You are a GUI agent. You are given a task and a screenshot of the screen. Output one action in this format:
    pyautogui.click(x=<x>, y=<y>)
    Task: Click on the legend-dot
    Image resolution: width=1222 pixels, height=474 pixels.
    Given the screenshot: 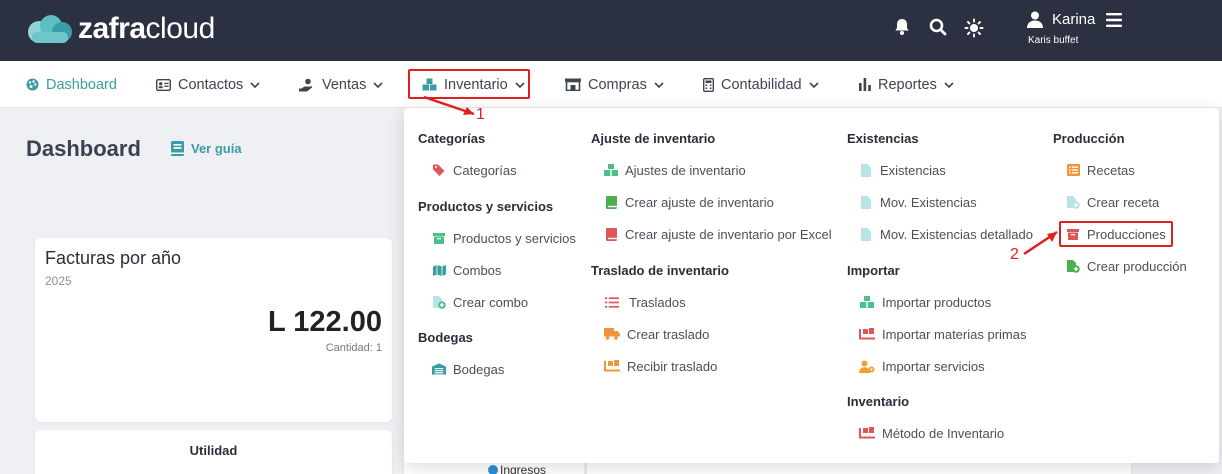 What is the action you would take?
    pyautogui.click(x=493, y=469)
    